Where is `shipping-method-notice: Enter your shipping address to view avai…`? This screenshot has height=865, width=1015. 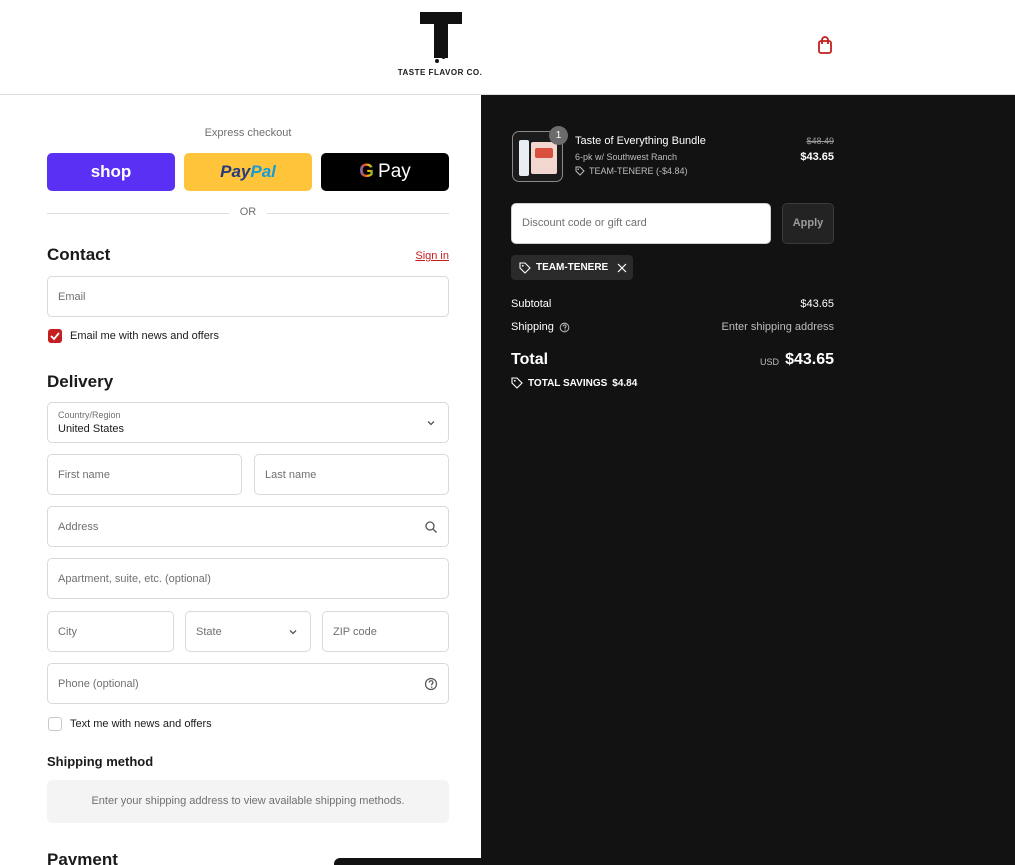 shipping-method-notice: Enter your shipping address to view avai… is located at coordinates (248, 801).